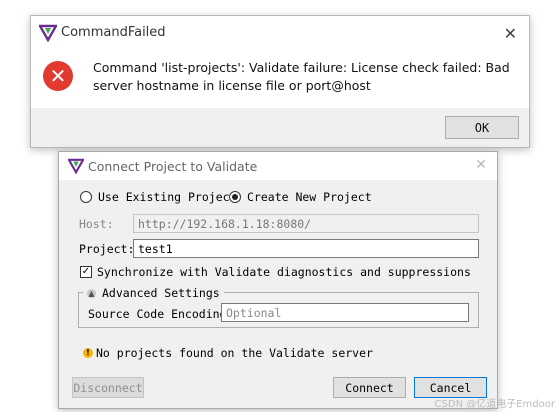  Describe the element at coordinates (161, 293) in the screenshot. I see `advanced-settings-label: Advanced Settings` at that location.